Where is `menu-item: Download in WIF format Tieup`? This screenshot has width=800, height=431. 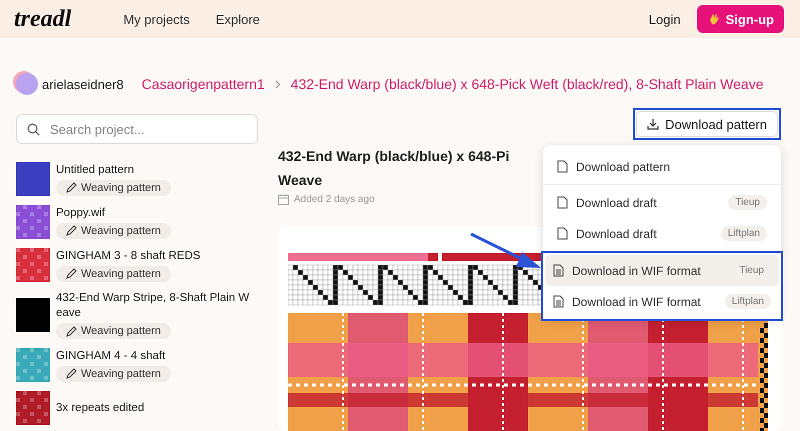 menu-item: Download in WIF format Tieup is located at coordinates (662, 270).